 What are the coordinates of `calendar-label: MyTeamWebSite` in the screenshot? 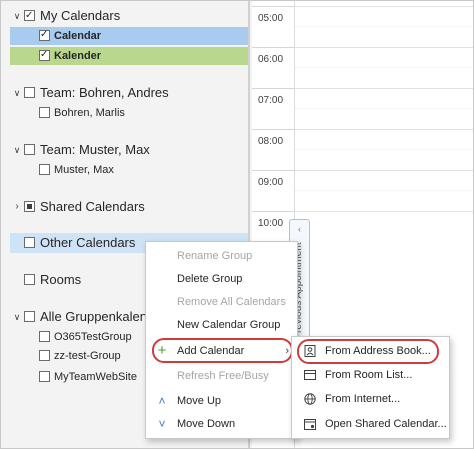 It's located at (95, 377).